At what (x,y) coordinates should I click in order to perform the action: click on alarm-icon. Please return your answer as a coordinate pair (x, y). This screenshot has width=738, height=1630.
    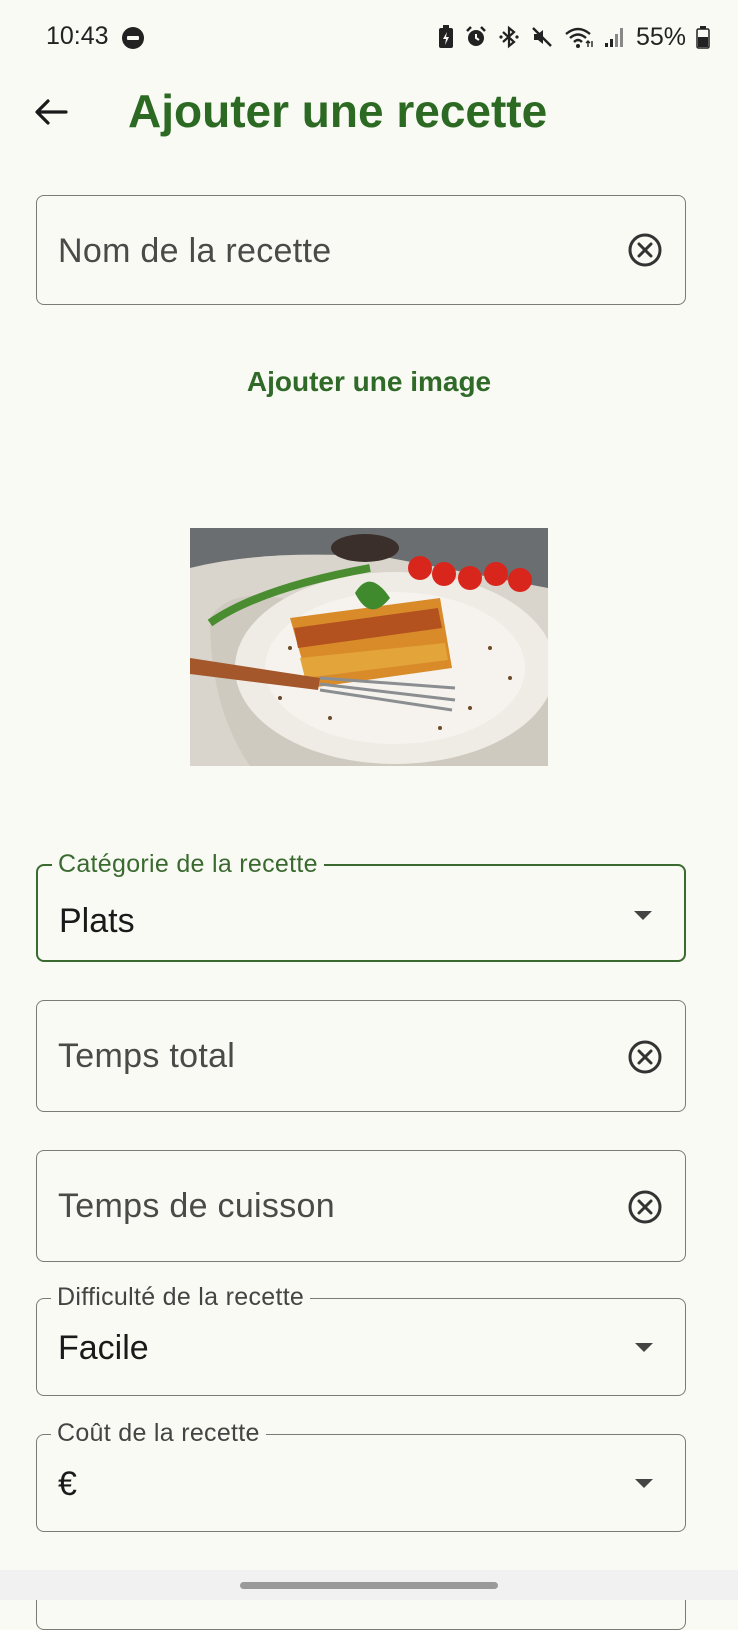
    Looking at the image, I should click on (476, 36).